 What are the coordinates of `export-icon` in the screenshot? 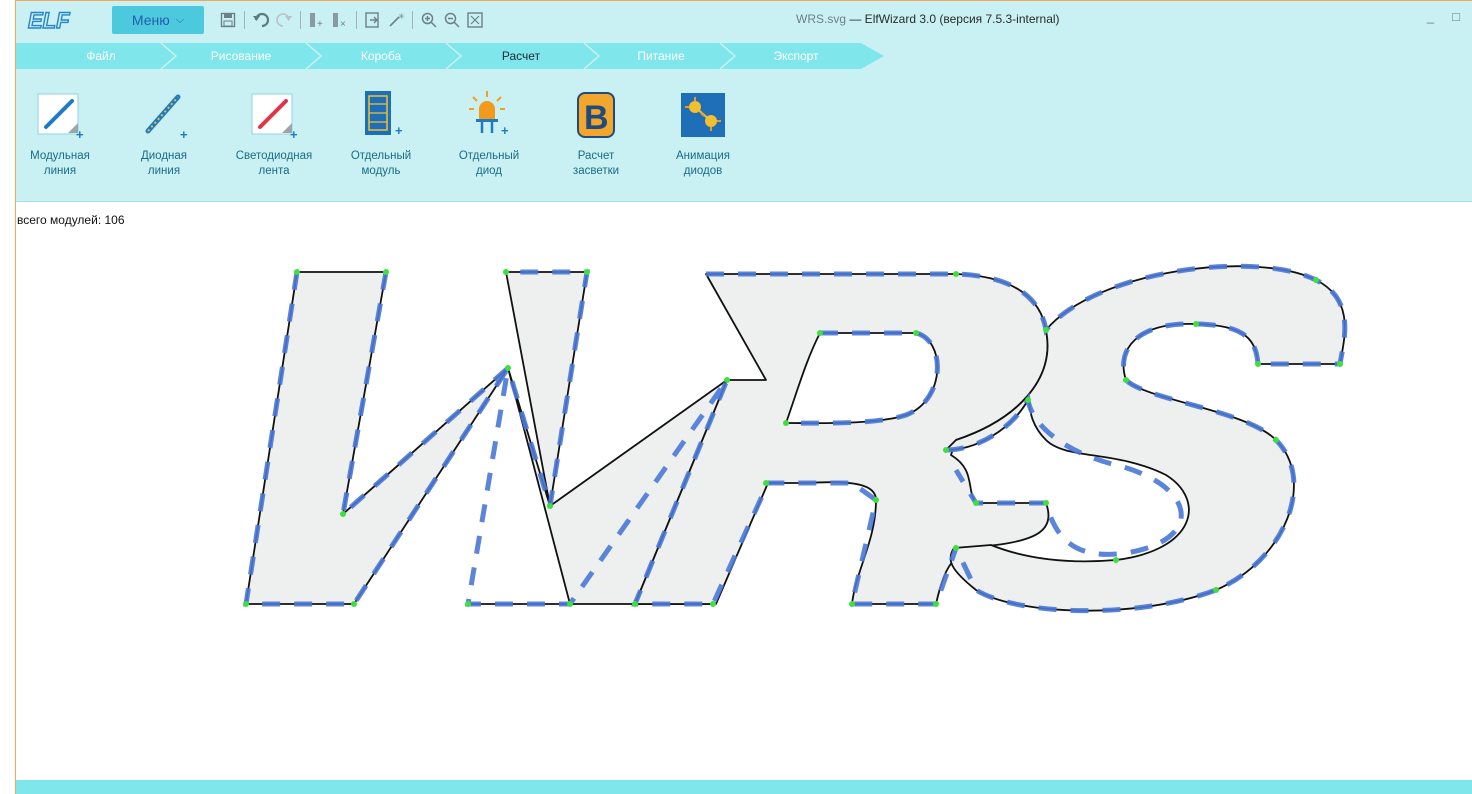 It's located at (373, 20).